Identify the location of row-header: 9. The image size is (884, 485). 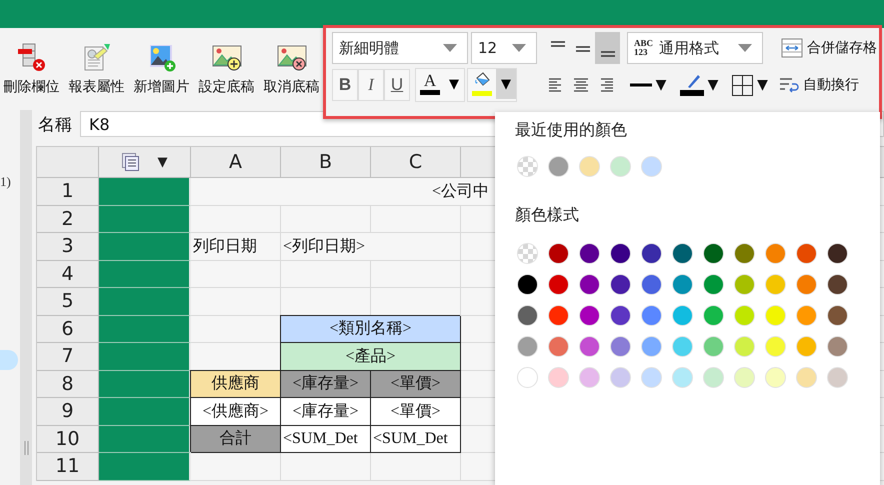
(68, 412).